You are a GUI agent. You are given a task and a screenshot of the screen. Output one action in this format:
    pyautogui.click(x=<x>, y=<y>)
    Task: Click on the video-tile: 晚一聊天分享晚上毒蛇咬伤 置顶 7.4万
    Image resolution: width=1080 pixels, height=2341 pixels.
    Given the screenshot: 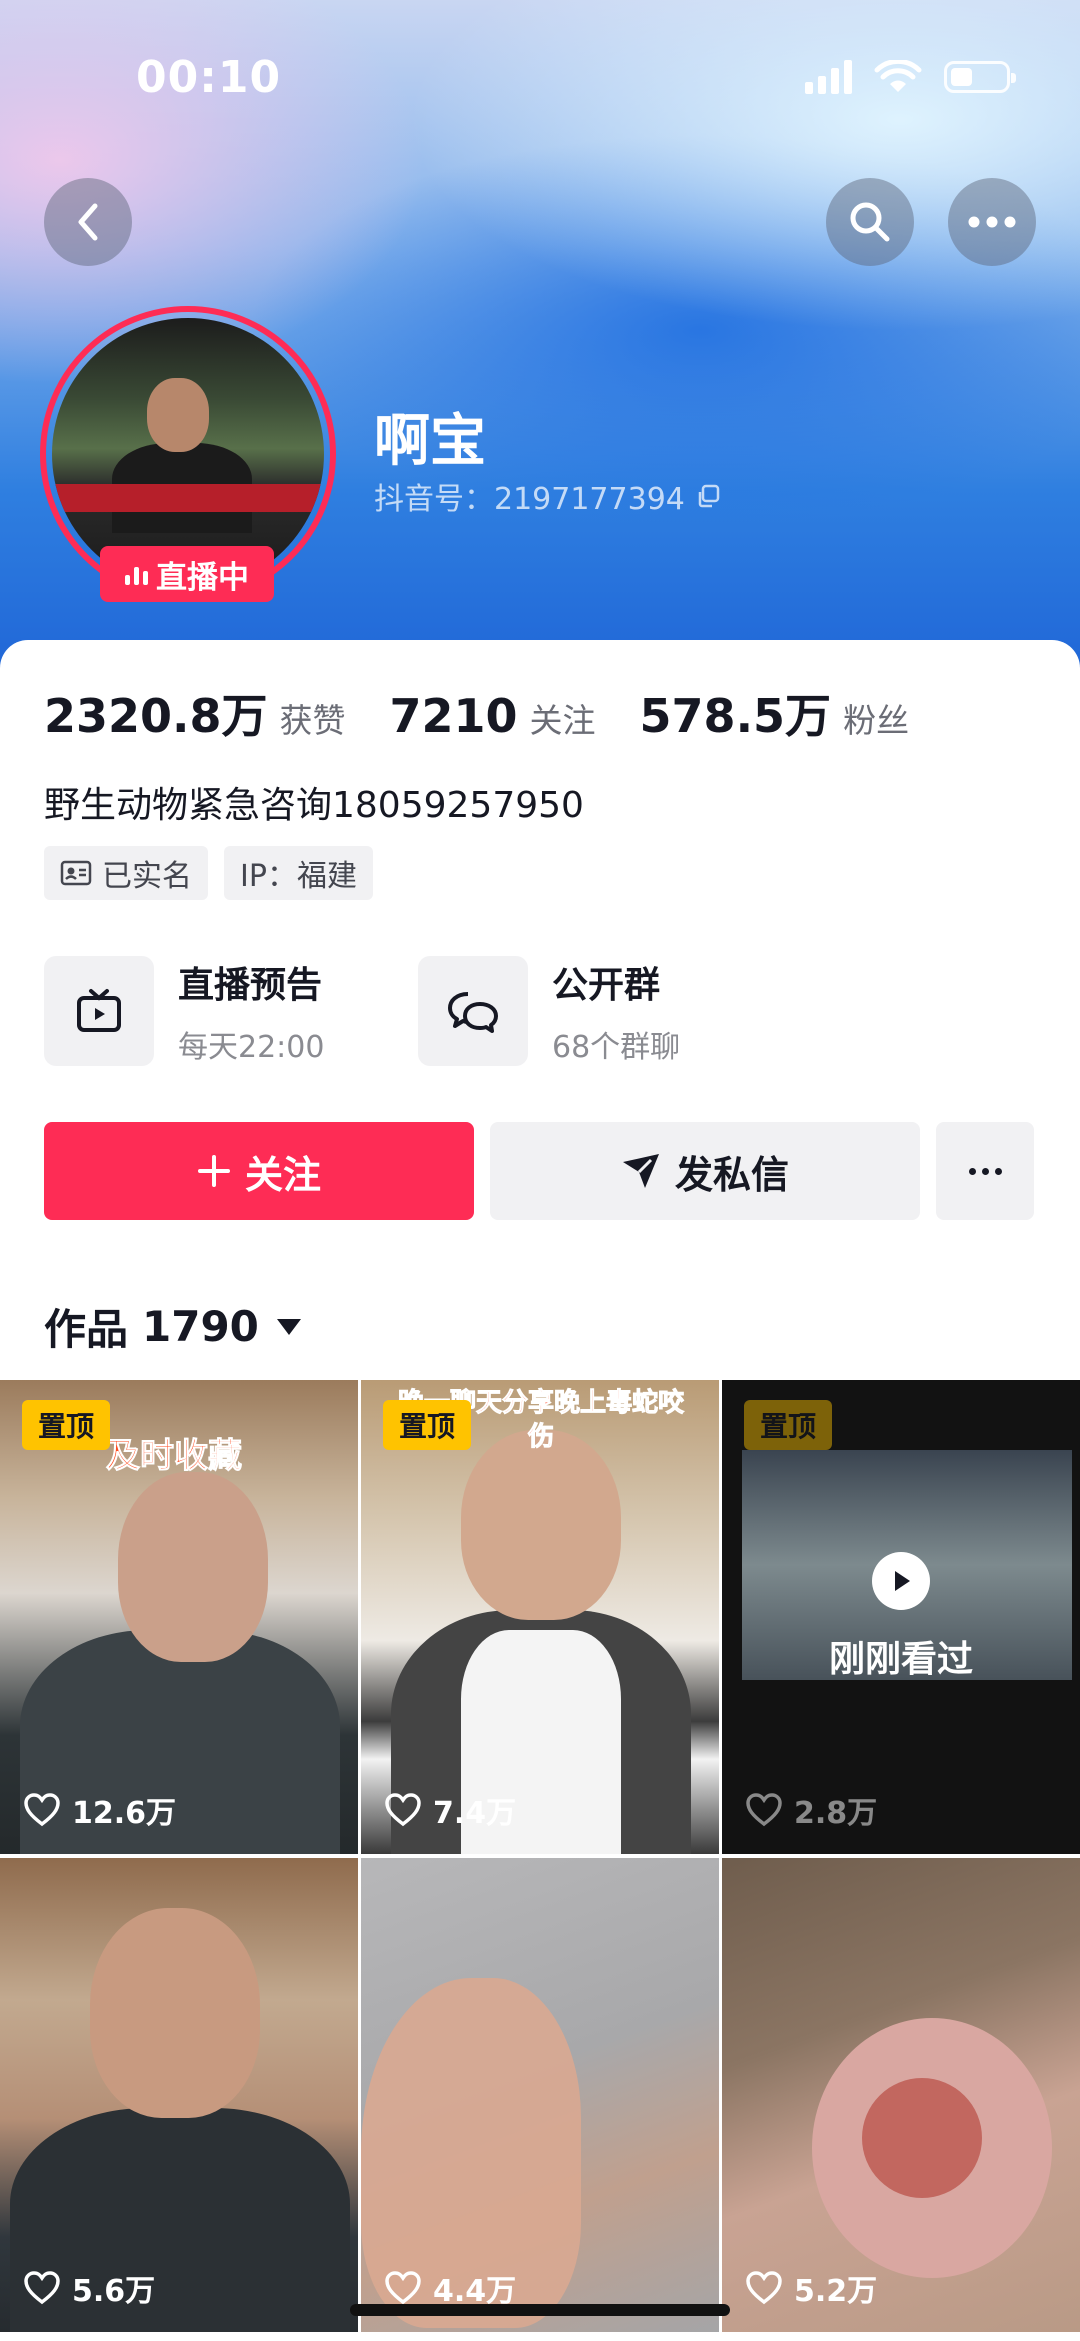 What is the action you would take?
    pyautogui.click(x=540, y=1617)
    